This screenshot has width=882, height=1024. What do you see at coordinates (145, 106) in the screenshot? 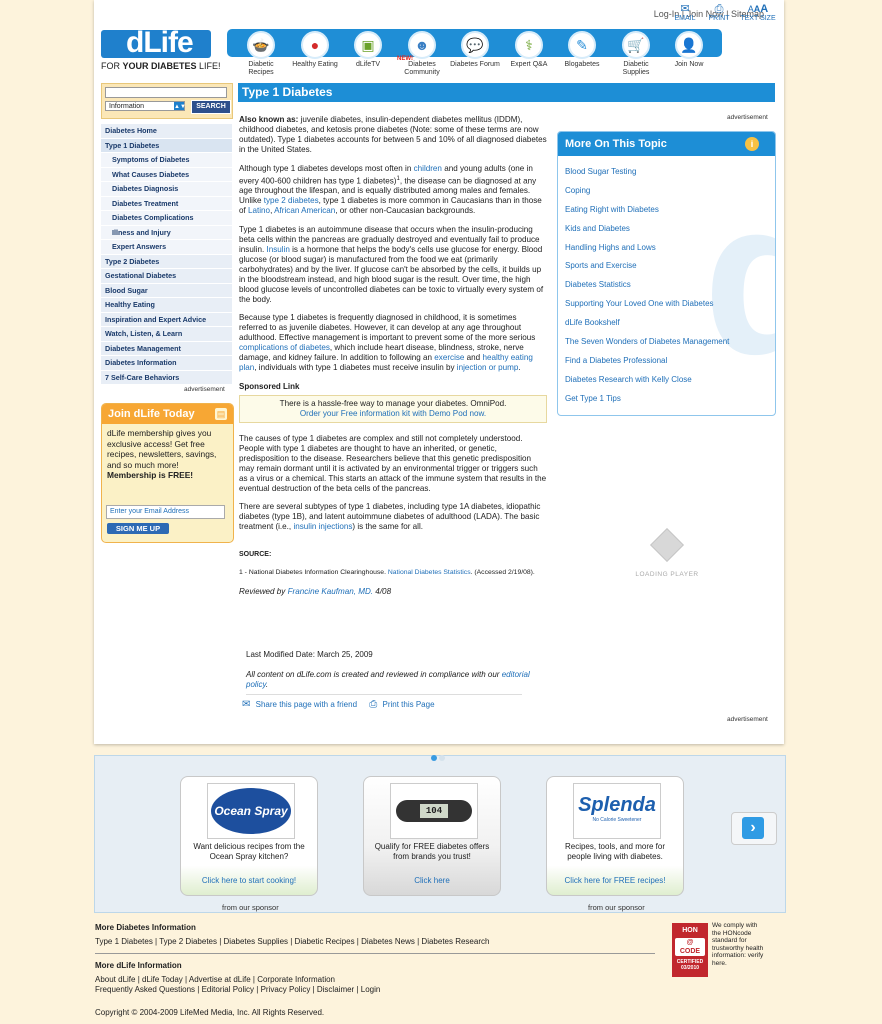
I see `search-category-select: Information ▲▼` at bounding box center [145, 106].